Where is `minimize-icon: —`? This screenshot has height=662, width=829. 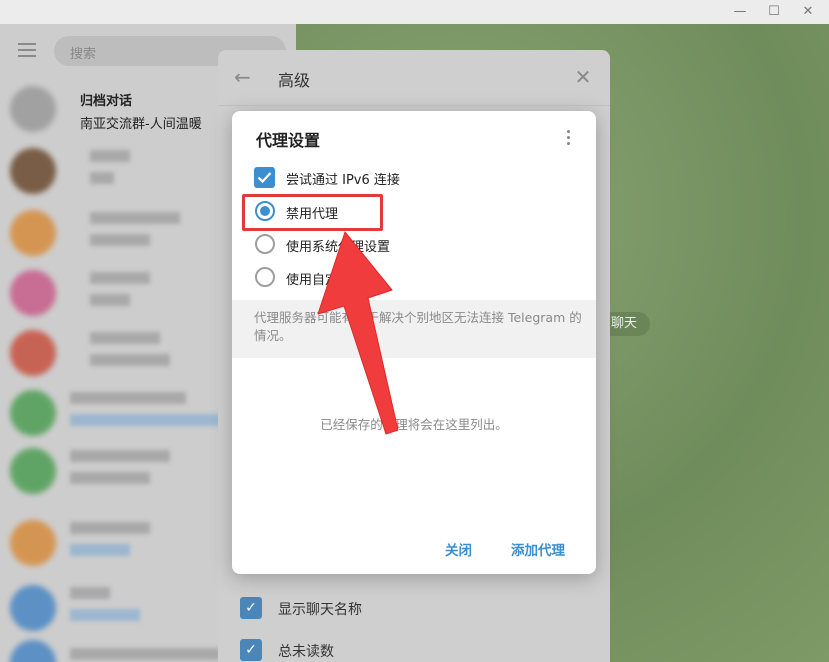 minimize-icon: — is located at coordinates (740, 12).